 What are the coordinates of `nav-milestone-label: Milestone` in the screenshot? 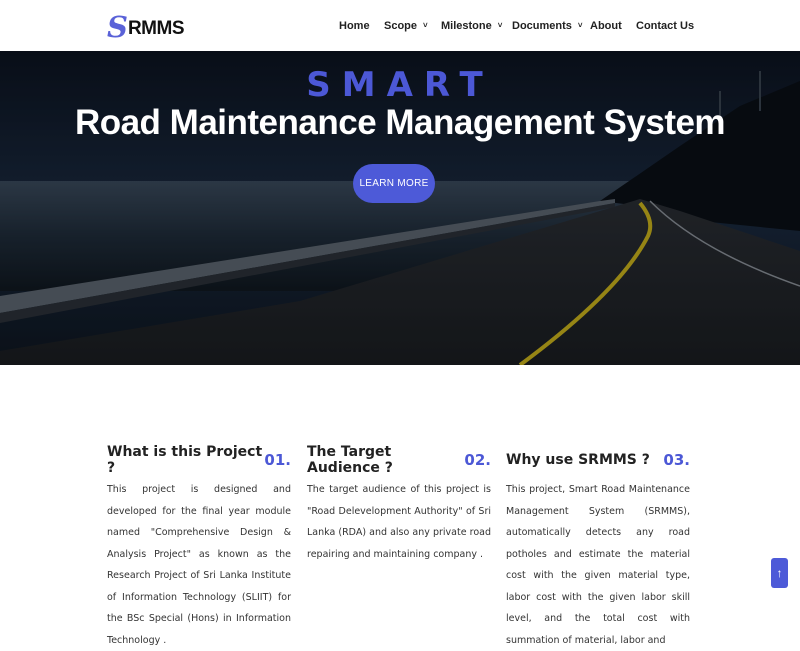 It's located at (466, 25).